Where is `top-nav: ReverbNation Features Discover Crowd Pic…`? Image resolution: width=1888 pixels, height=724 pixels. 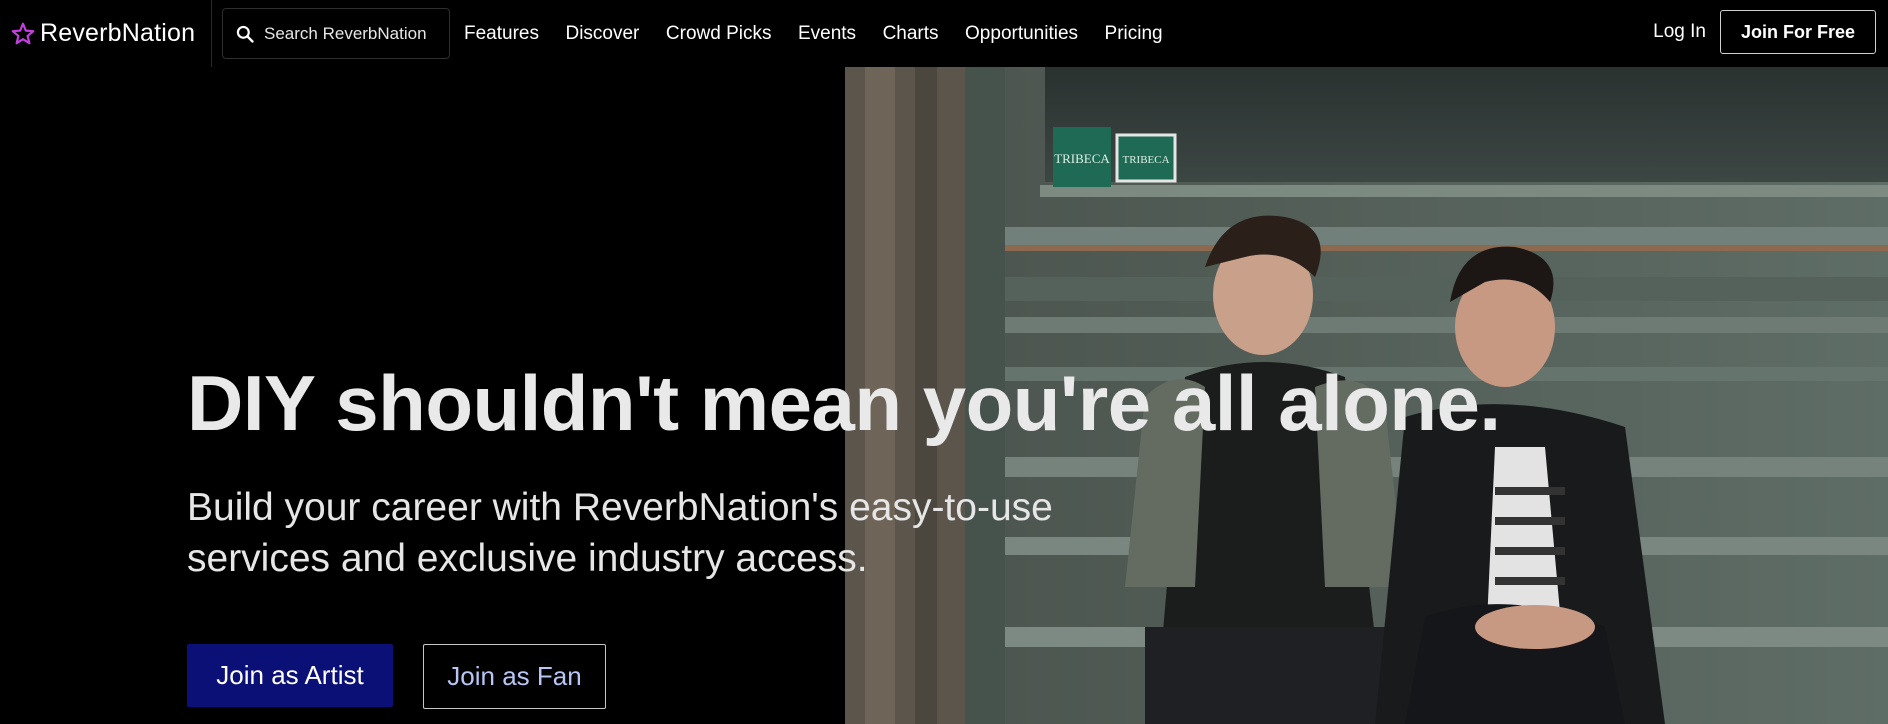 top-nav: ReverbNation Features Discover Crowd Pic… is located at coordinates (944, 33).